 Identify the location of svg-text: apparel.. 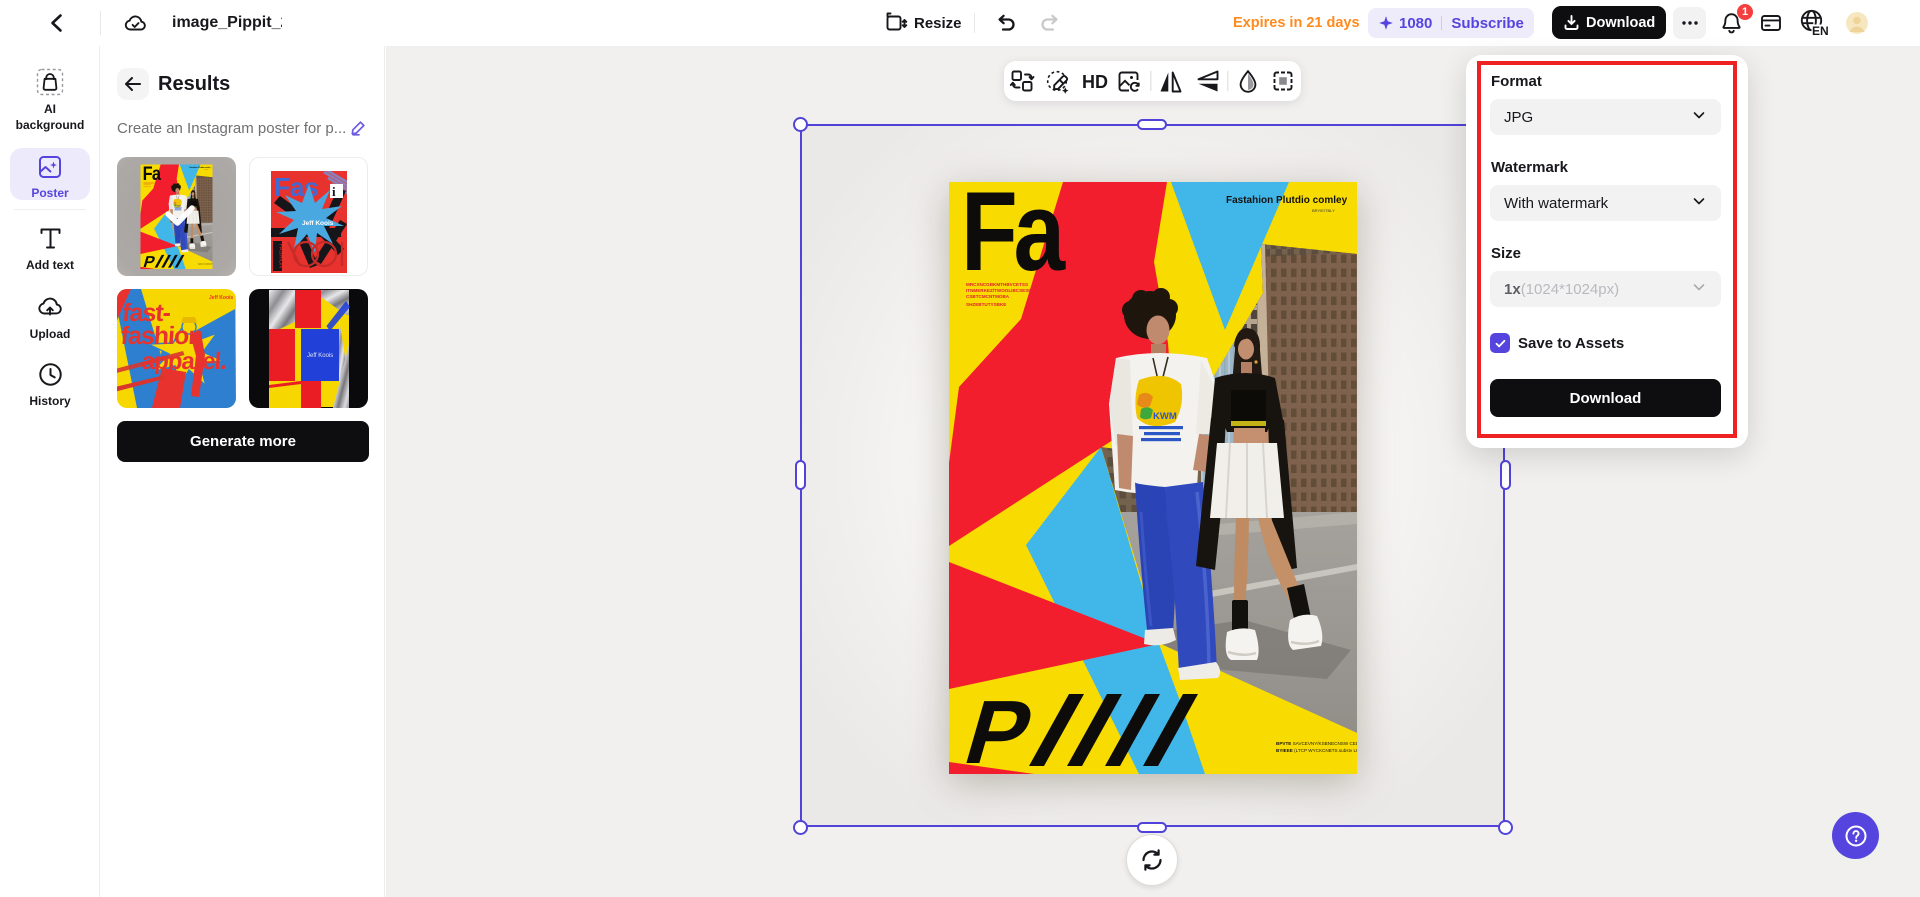
(184, 361).